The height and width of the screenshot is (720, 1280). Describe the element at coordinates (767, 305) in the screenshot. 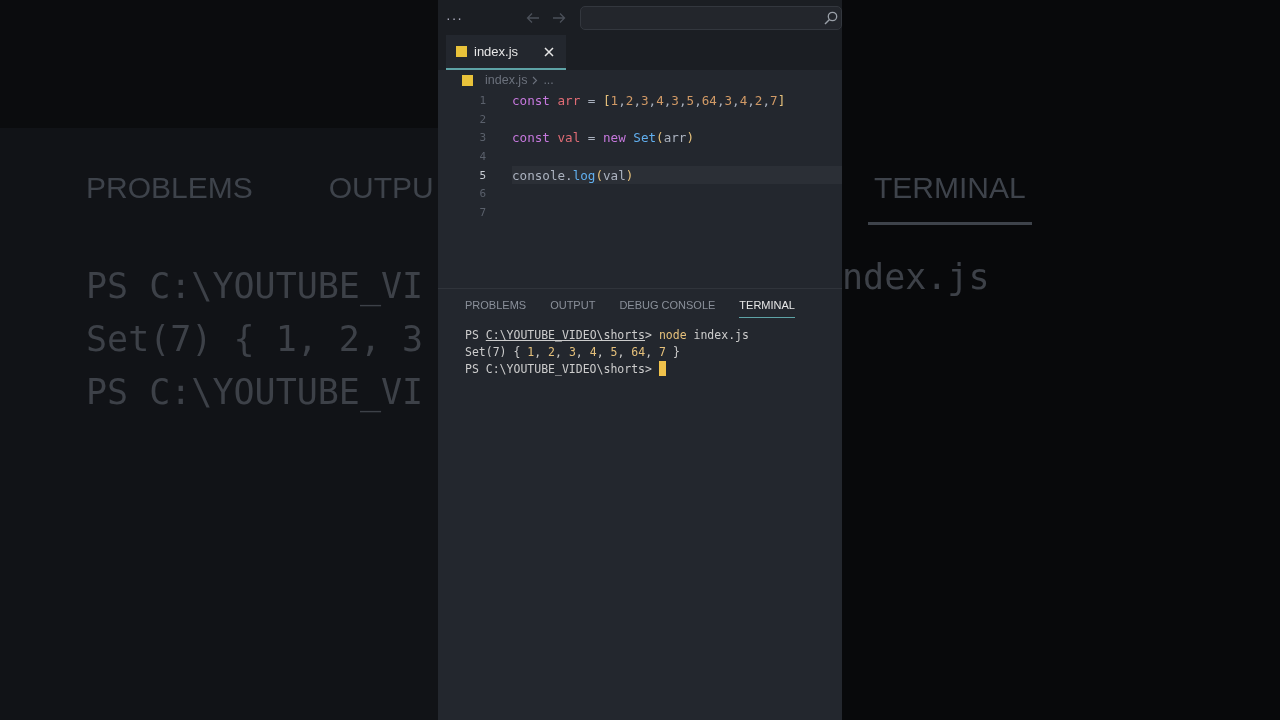

I see `panel-tab: TERMINAL` at that location.